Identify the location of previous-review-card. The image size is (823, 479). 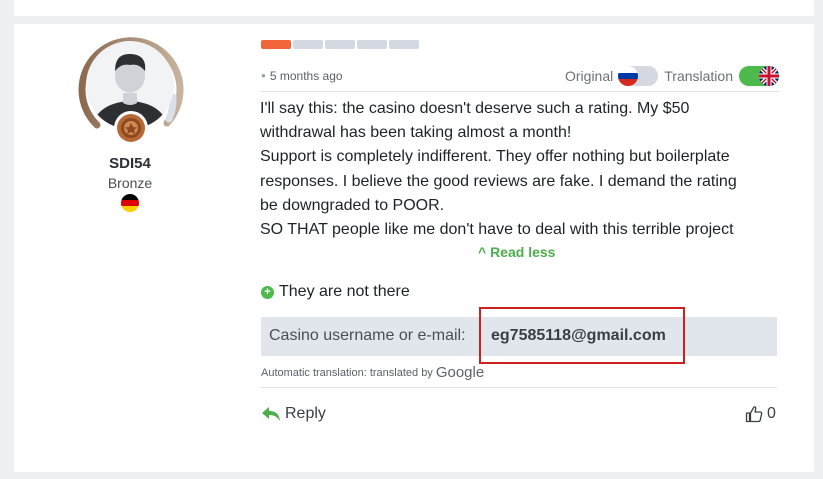
(414, 8).